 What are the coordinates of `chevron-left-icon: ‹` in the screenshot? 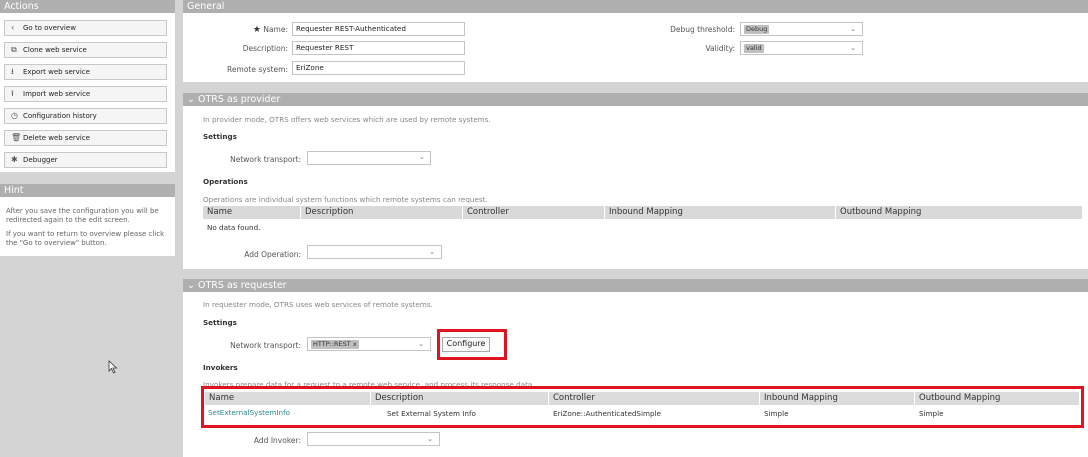 It's located at (13, 27).